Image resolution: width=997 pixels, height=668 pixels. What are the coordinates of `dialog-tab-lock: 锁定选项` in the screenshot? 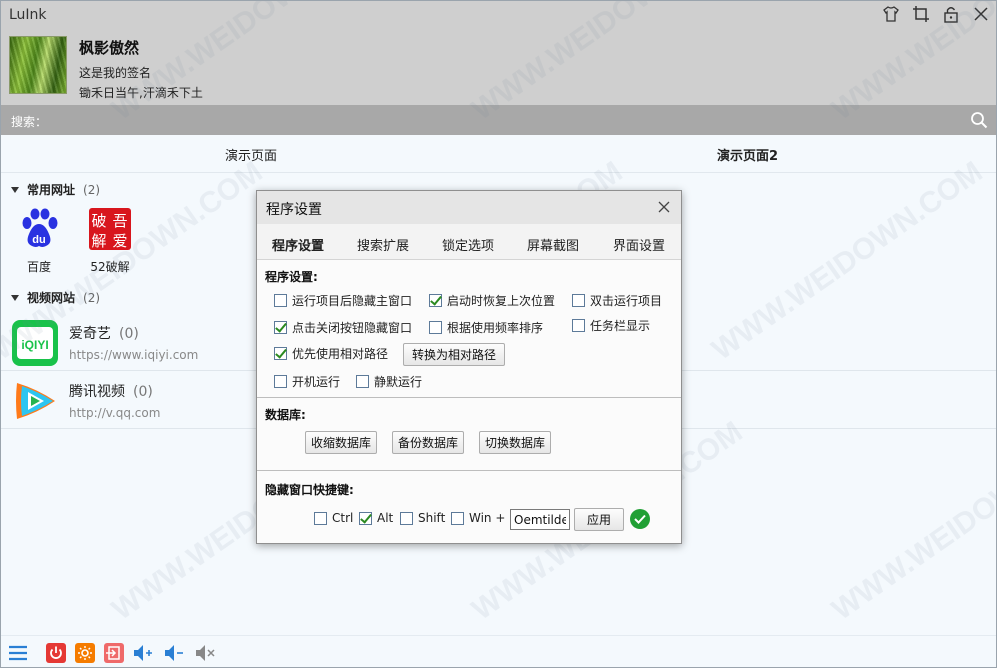 It's located at (468, 244).